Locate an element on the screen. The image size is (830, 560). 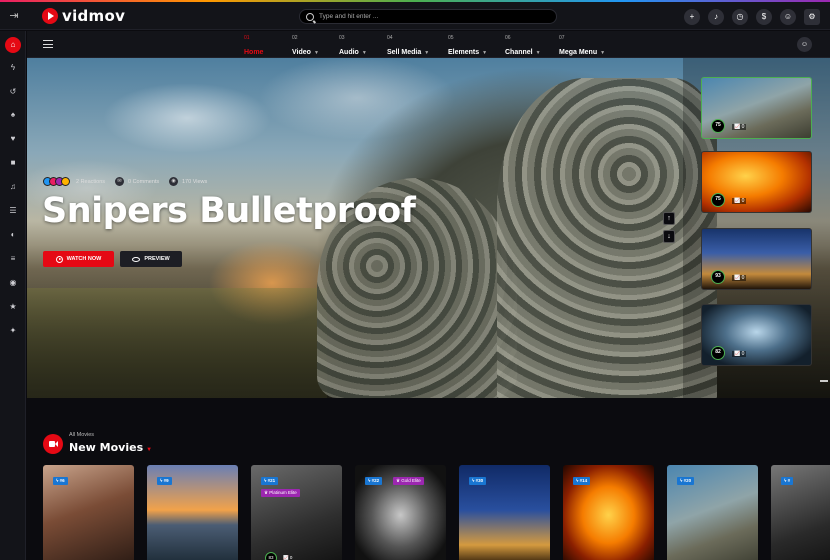
preview-button: PREVIEW is located at coordinates (151, 259).